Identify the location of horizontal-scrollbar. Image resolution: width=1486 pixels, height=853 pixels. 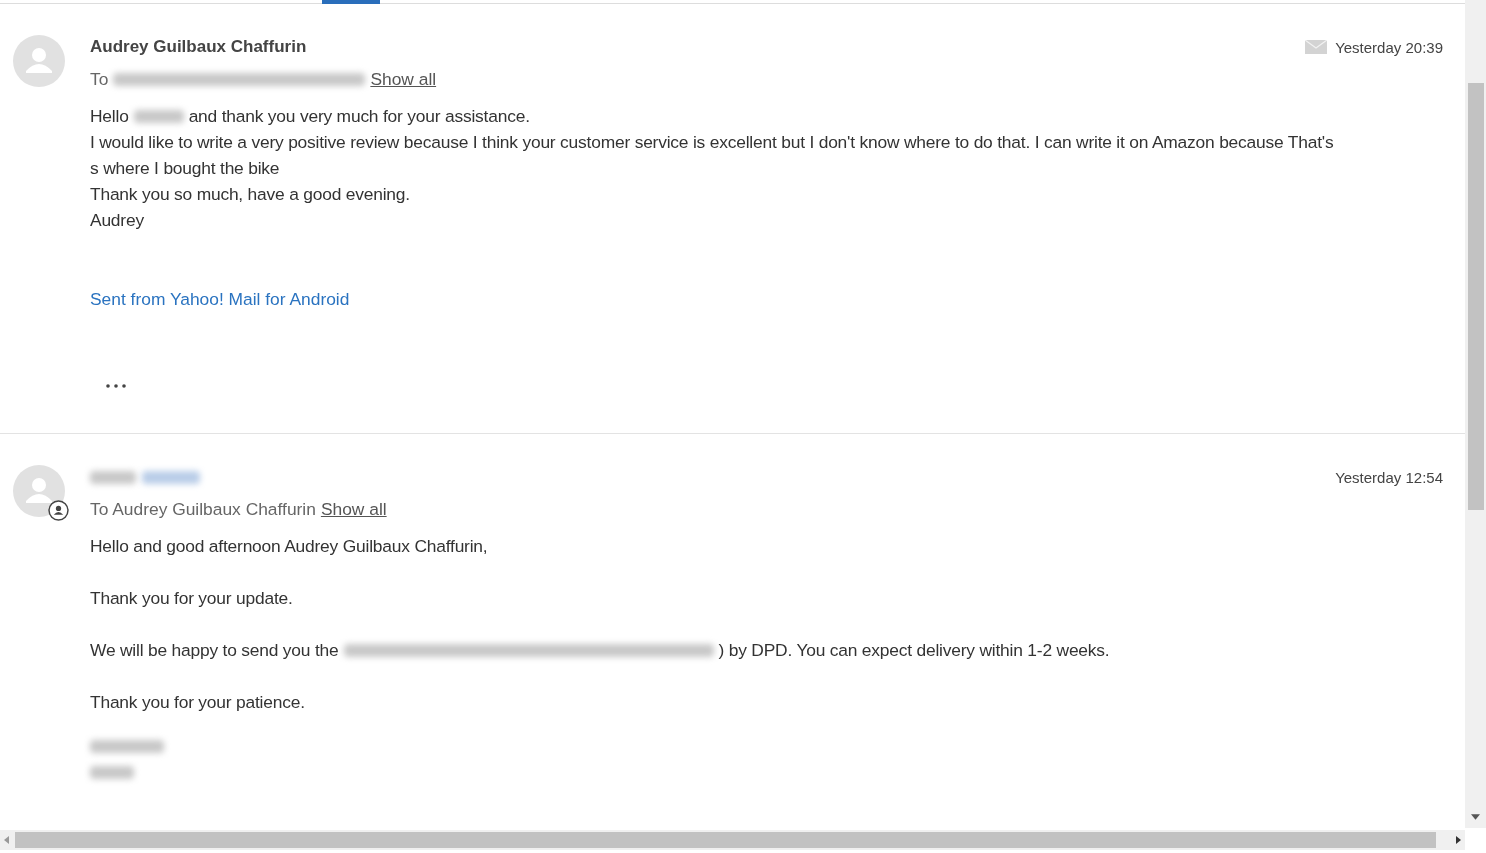
(732, 840).